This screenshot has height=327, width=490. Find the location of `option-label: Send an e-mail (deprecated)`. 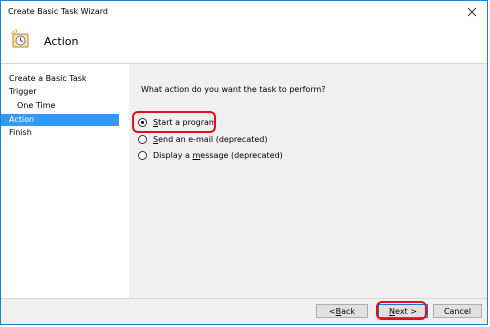

option-label: Send an e-mail (deprecated) is located at coordinates (210, 139).